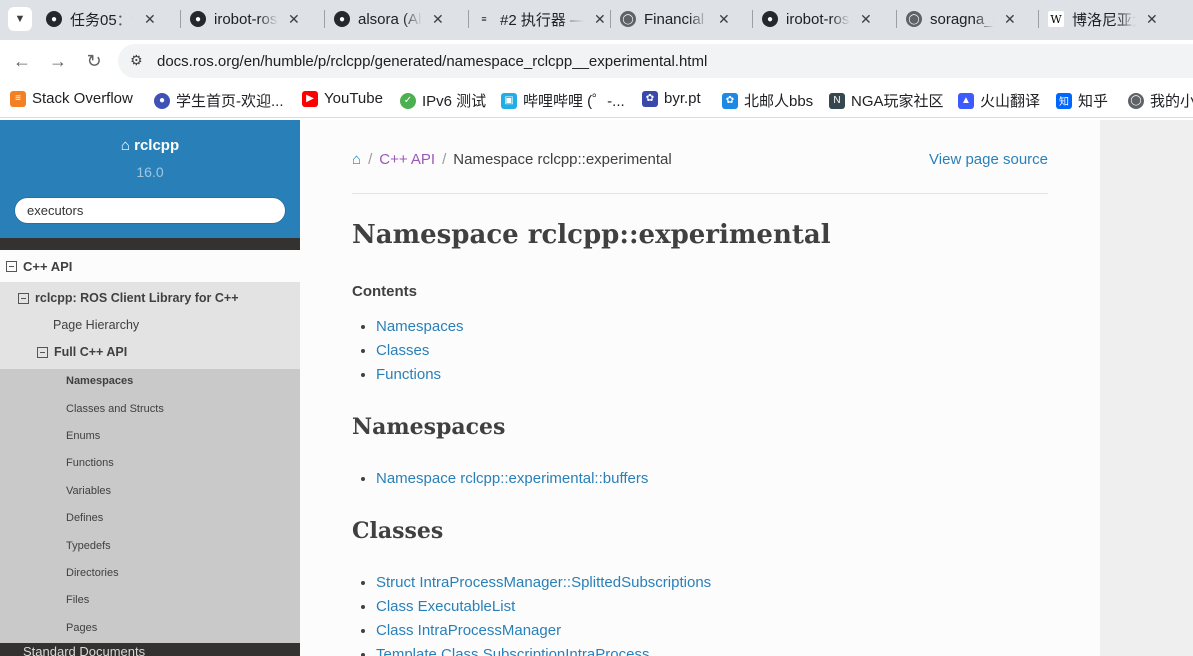 Image resolution: width=1193 pixels, height=656 pixels. What do you see at coordinates (468, 630) in the screenshot?
I see `class-link: Class IntraProcessManager` at bounding box center [468, 630].